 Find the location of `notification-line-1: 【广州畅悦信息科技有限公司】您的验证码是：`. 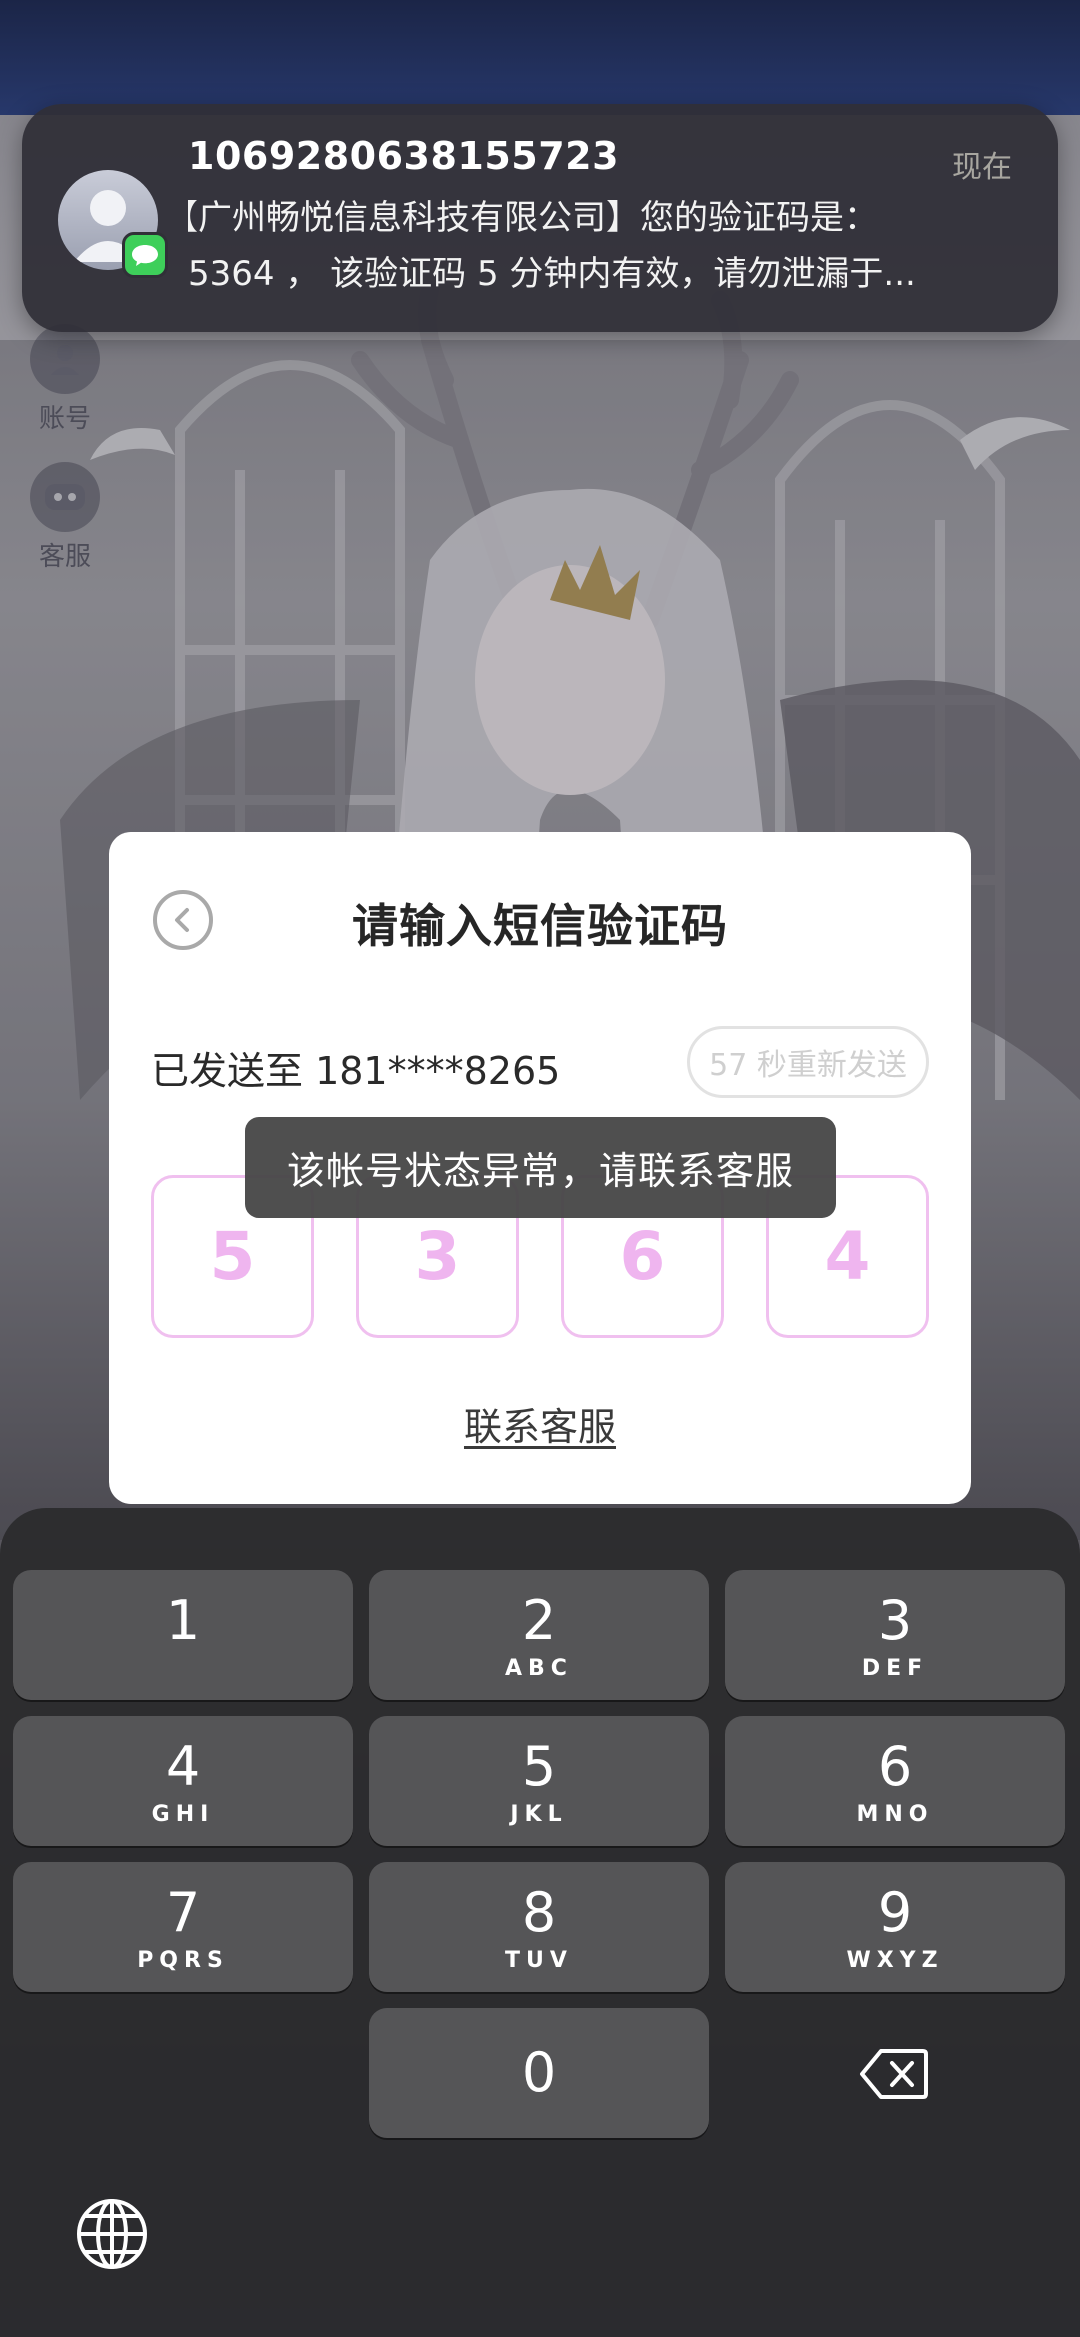

notification-line-1: 【广州畅悦信息科技有限公司】您的验证码是： is located at coordinates (533, 218).